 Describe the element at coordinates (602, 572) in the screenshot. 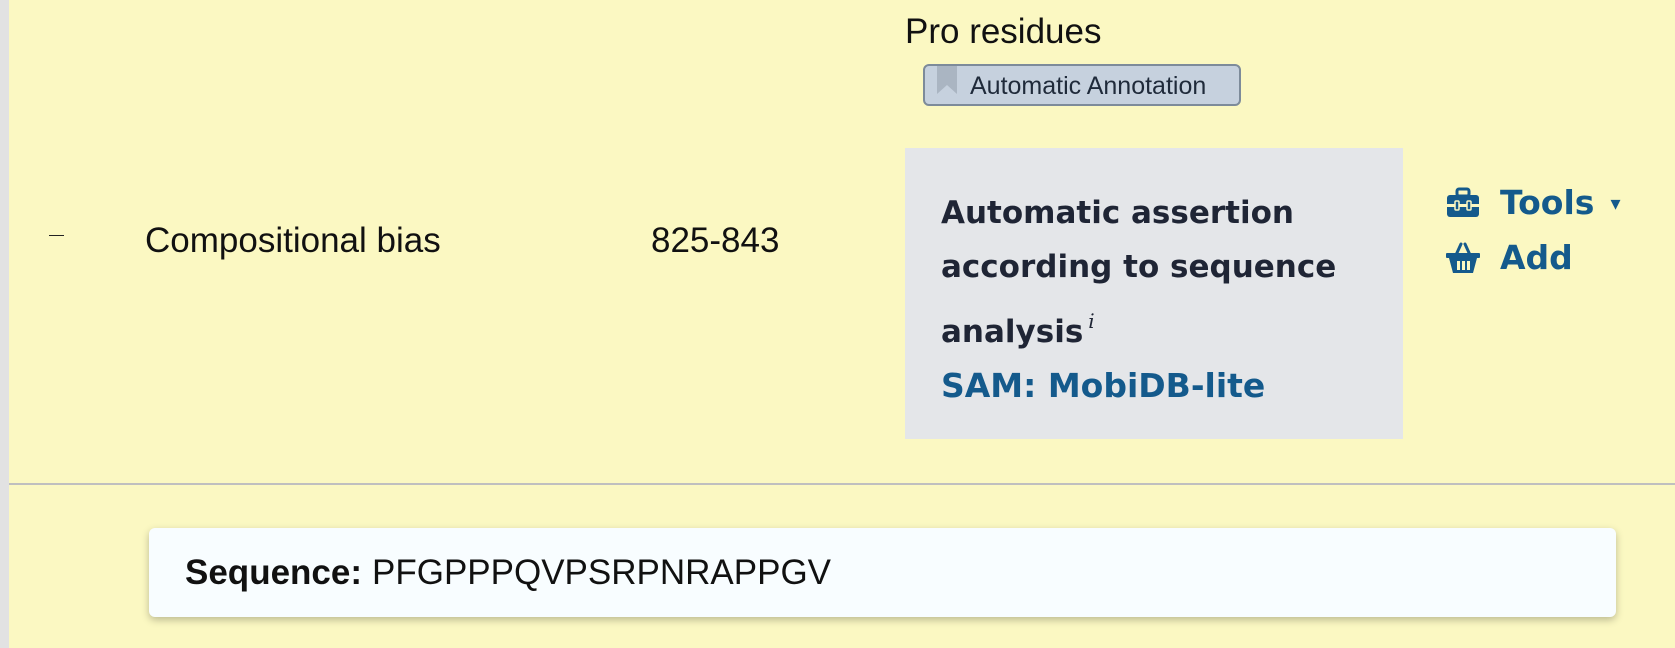

I see `sequence-value: PFGPPPQVPSRPNRAPPGV` at that location.